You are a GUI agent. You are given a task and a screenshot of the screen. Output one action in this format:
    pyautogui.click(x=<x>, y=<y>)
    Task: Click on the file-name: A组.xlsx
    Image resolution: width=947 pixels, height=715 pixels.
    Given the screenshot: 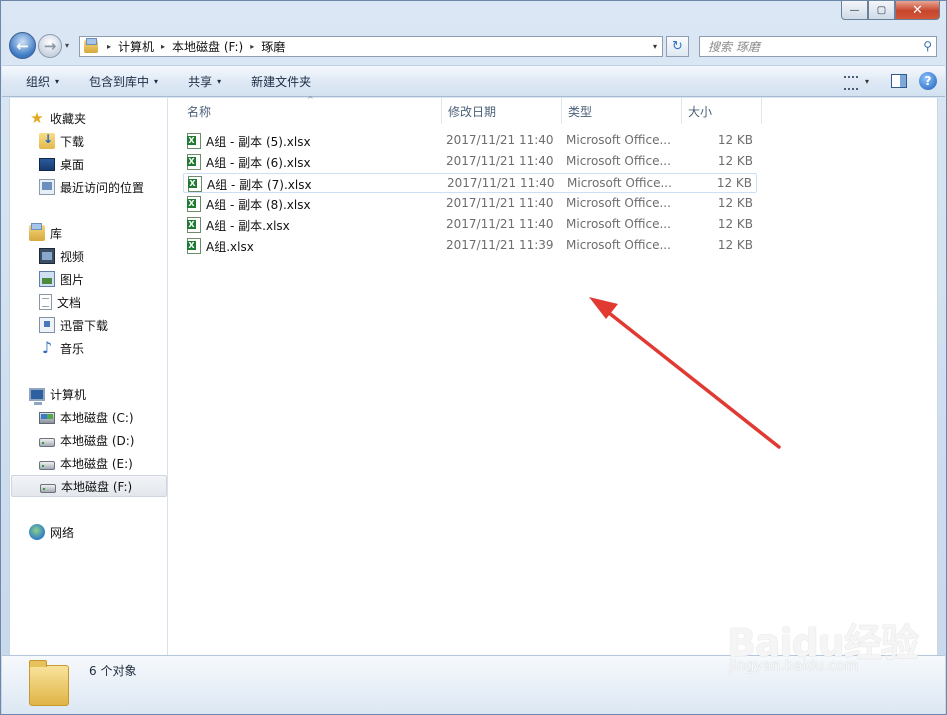 What is the action you would take?
    pyautogui.click(x=230, y=247)
    